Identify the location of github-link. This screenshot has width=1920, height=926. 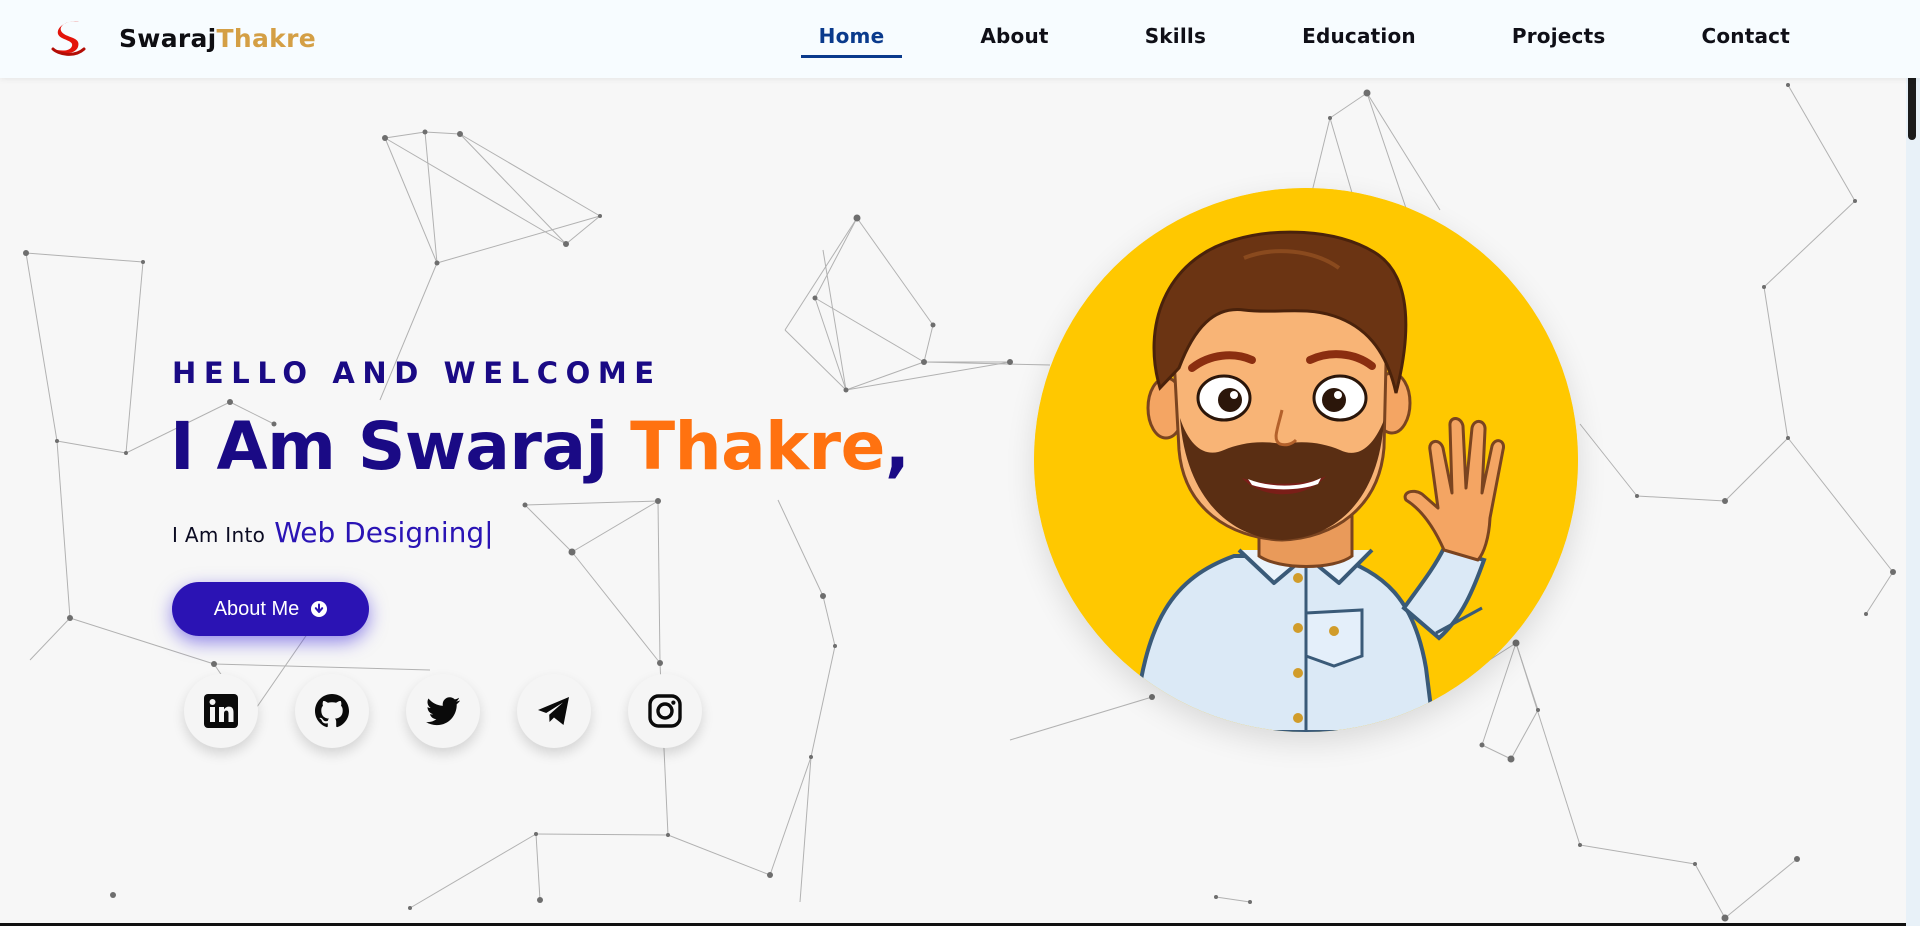
(332, 711).